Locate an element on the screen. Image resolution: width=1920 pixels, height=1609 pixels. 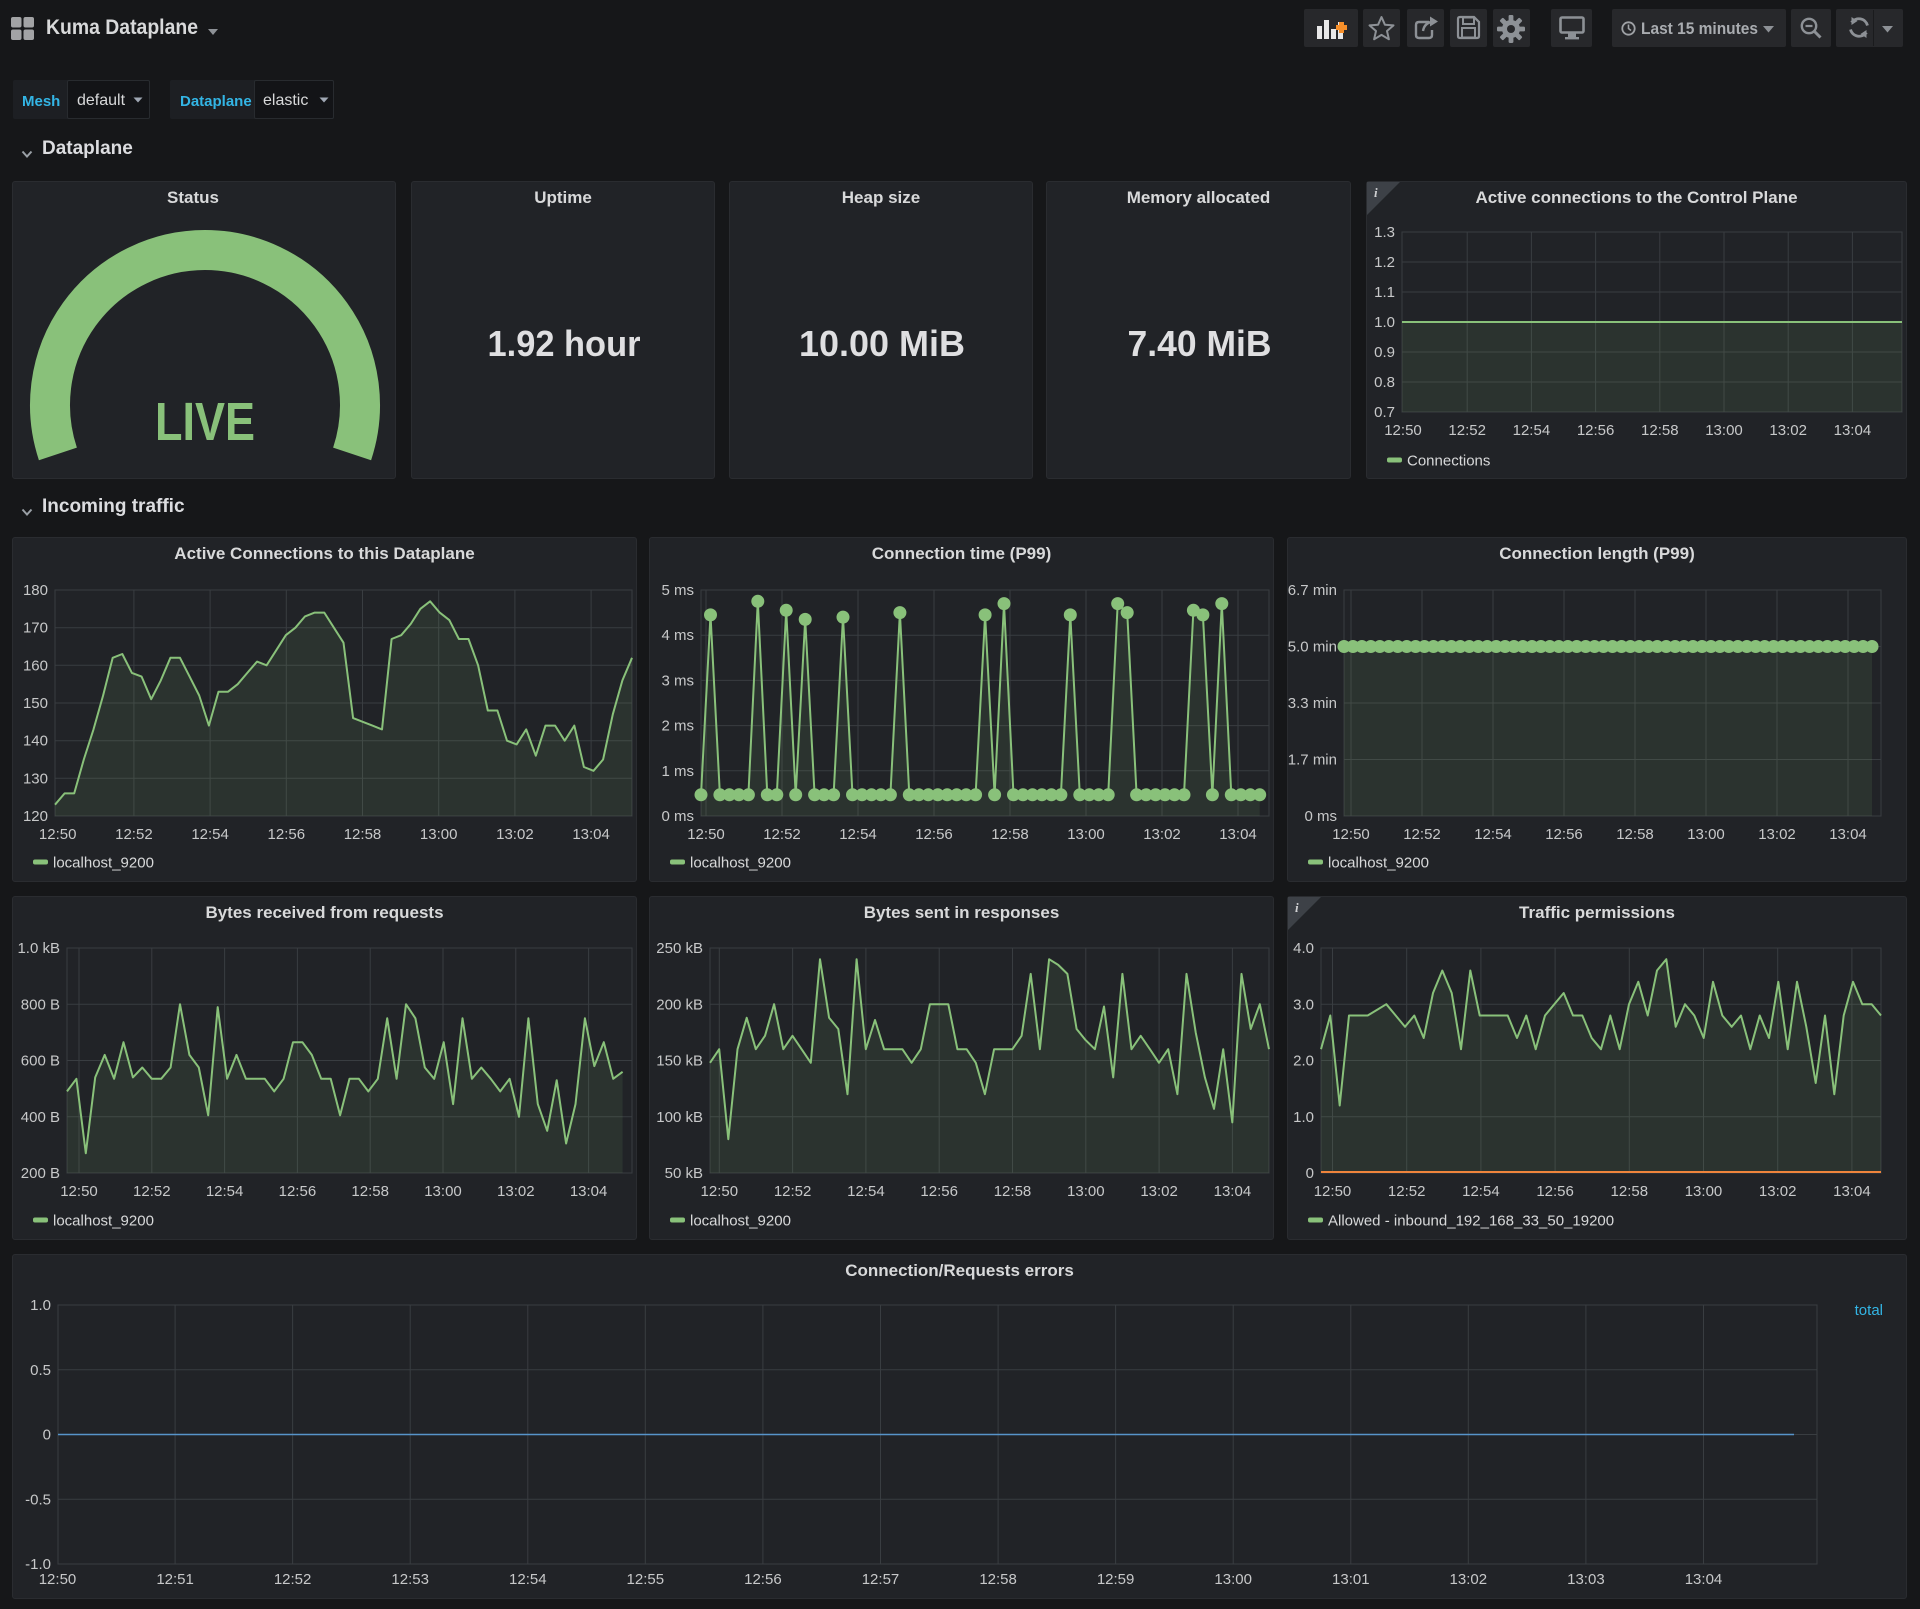
svg-text: 1.92 hour is located at coordinates (564, 343).